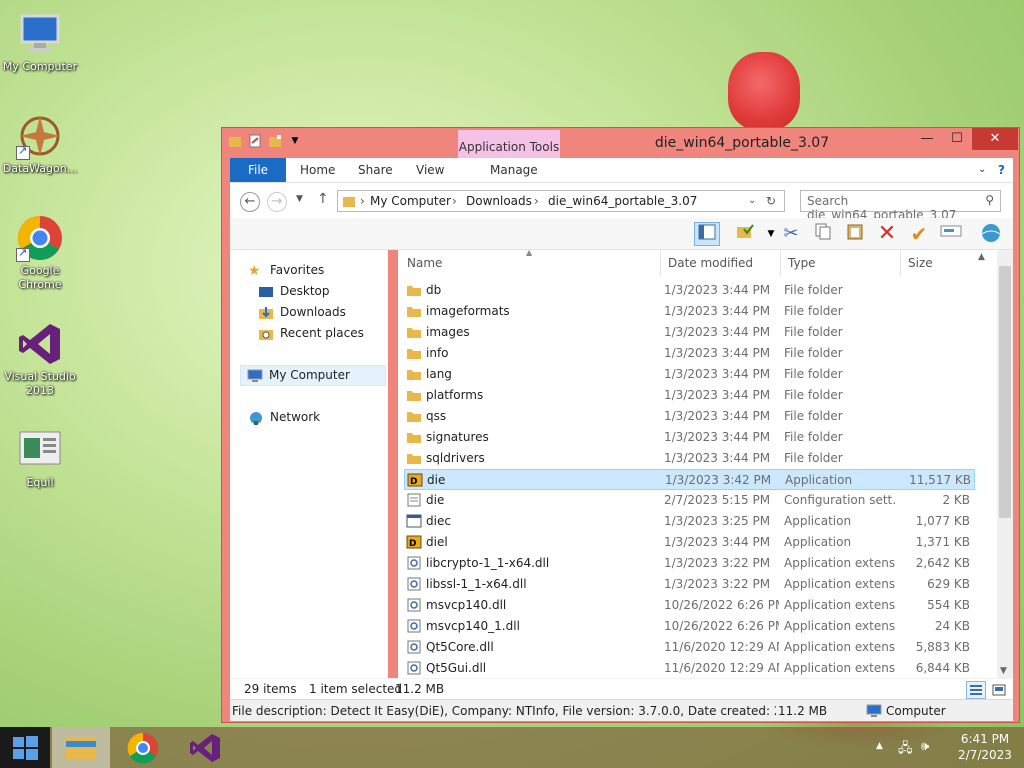  What do you see at coordinates (771, 201) in the screenshot?
I see `refresh-icon: ↻` at bounding box center [771, 201].